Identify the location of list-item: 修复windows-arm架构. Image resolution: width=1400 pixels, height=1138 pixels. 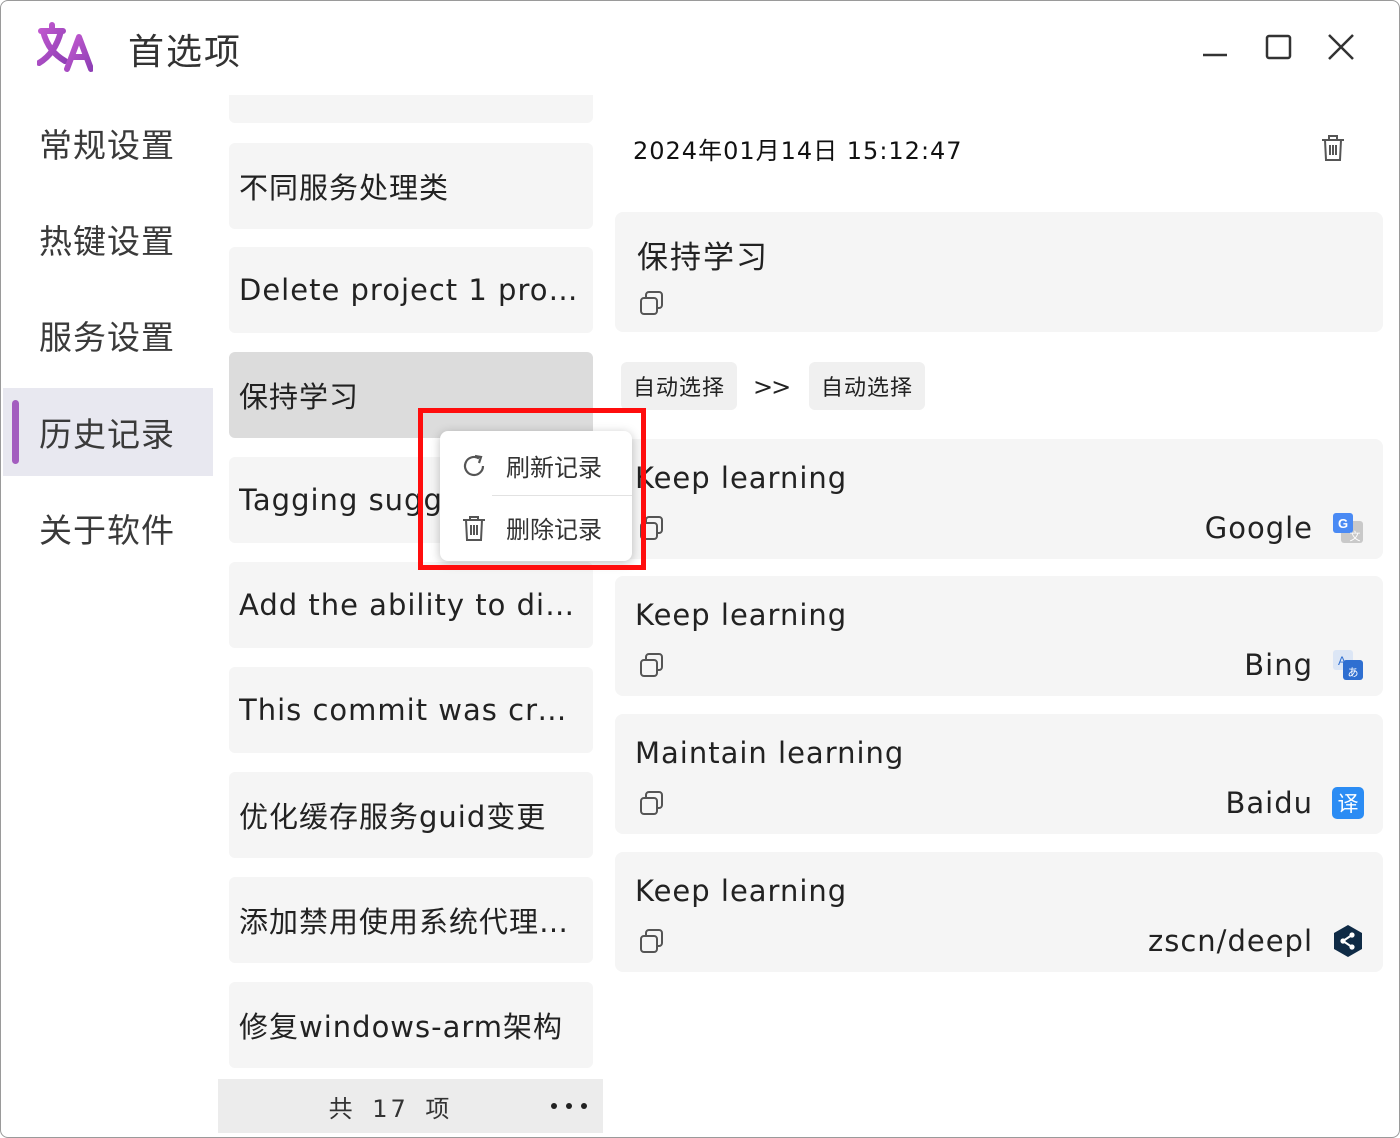
(411, 1025).